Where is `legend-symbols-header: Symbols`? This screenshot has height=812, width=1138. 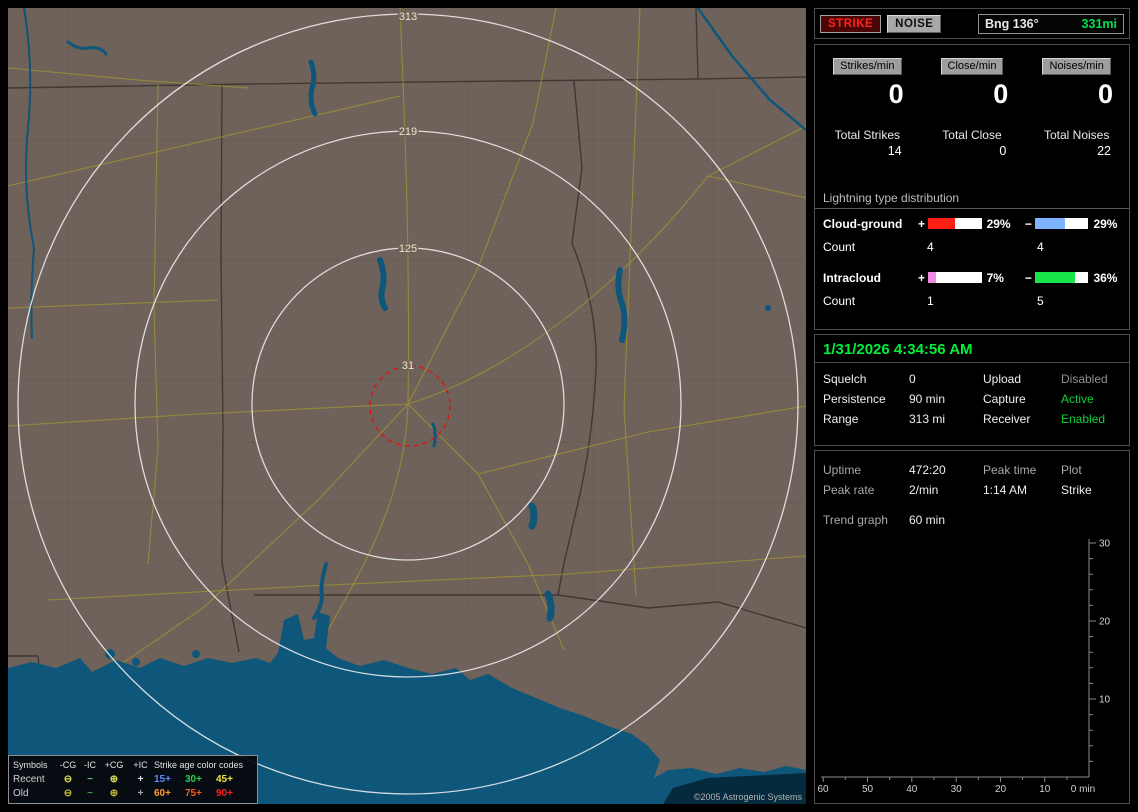 legend-symbols-header: Symbols is located at coordinates (30, 765).